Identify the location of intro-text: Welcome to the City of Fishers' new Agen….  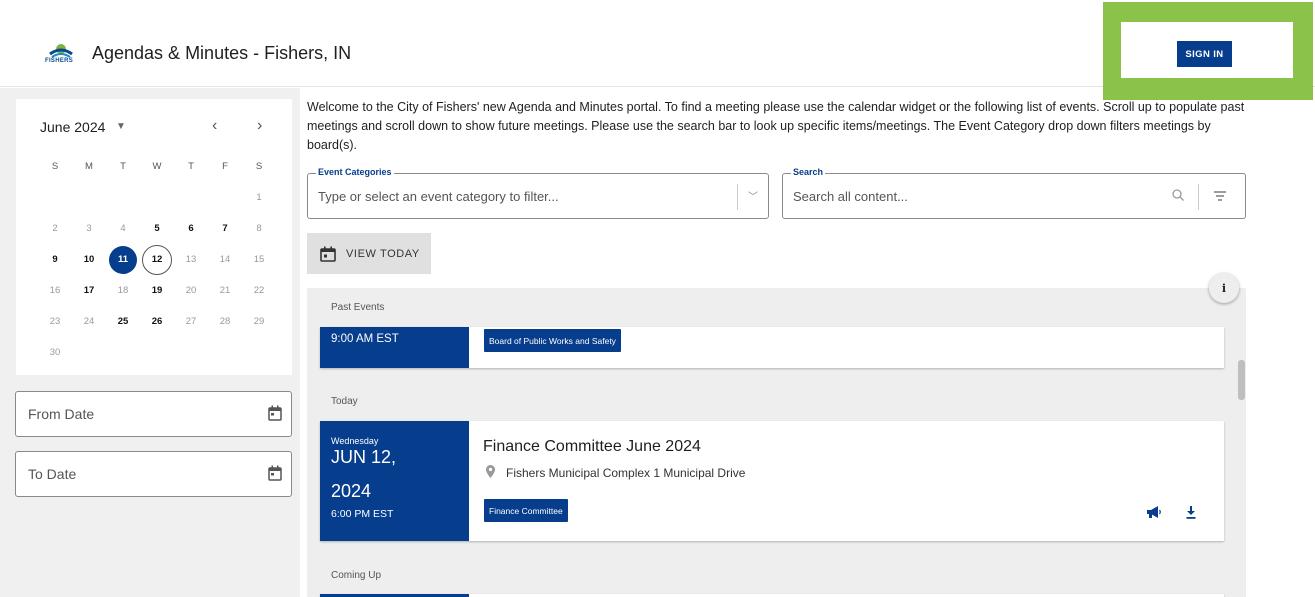
(776, 126).